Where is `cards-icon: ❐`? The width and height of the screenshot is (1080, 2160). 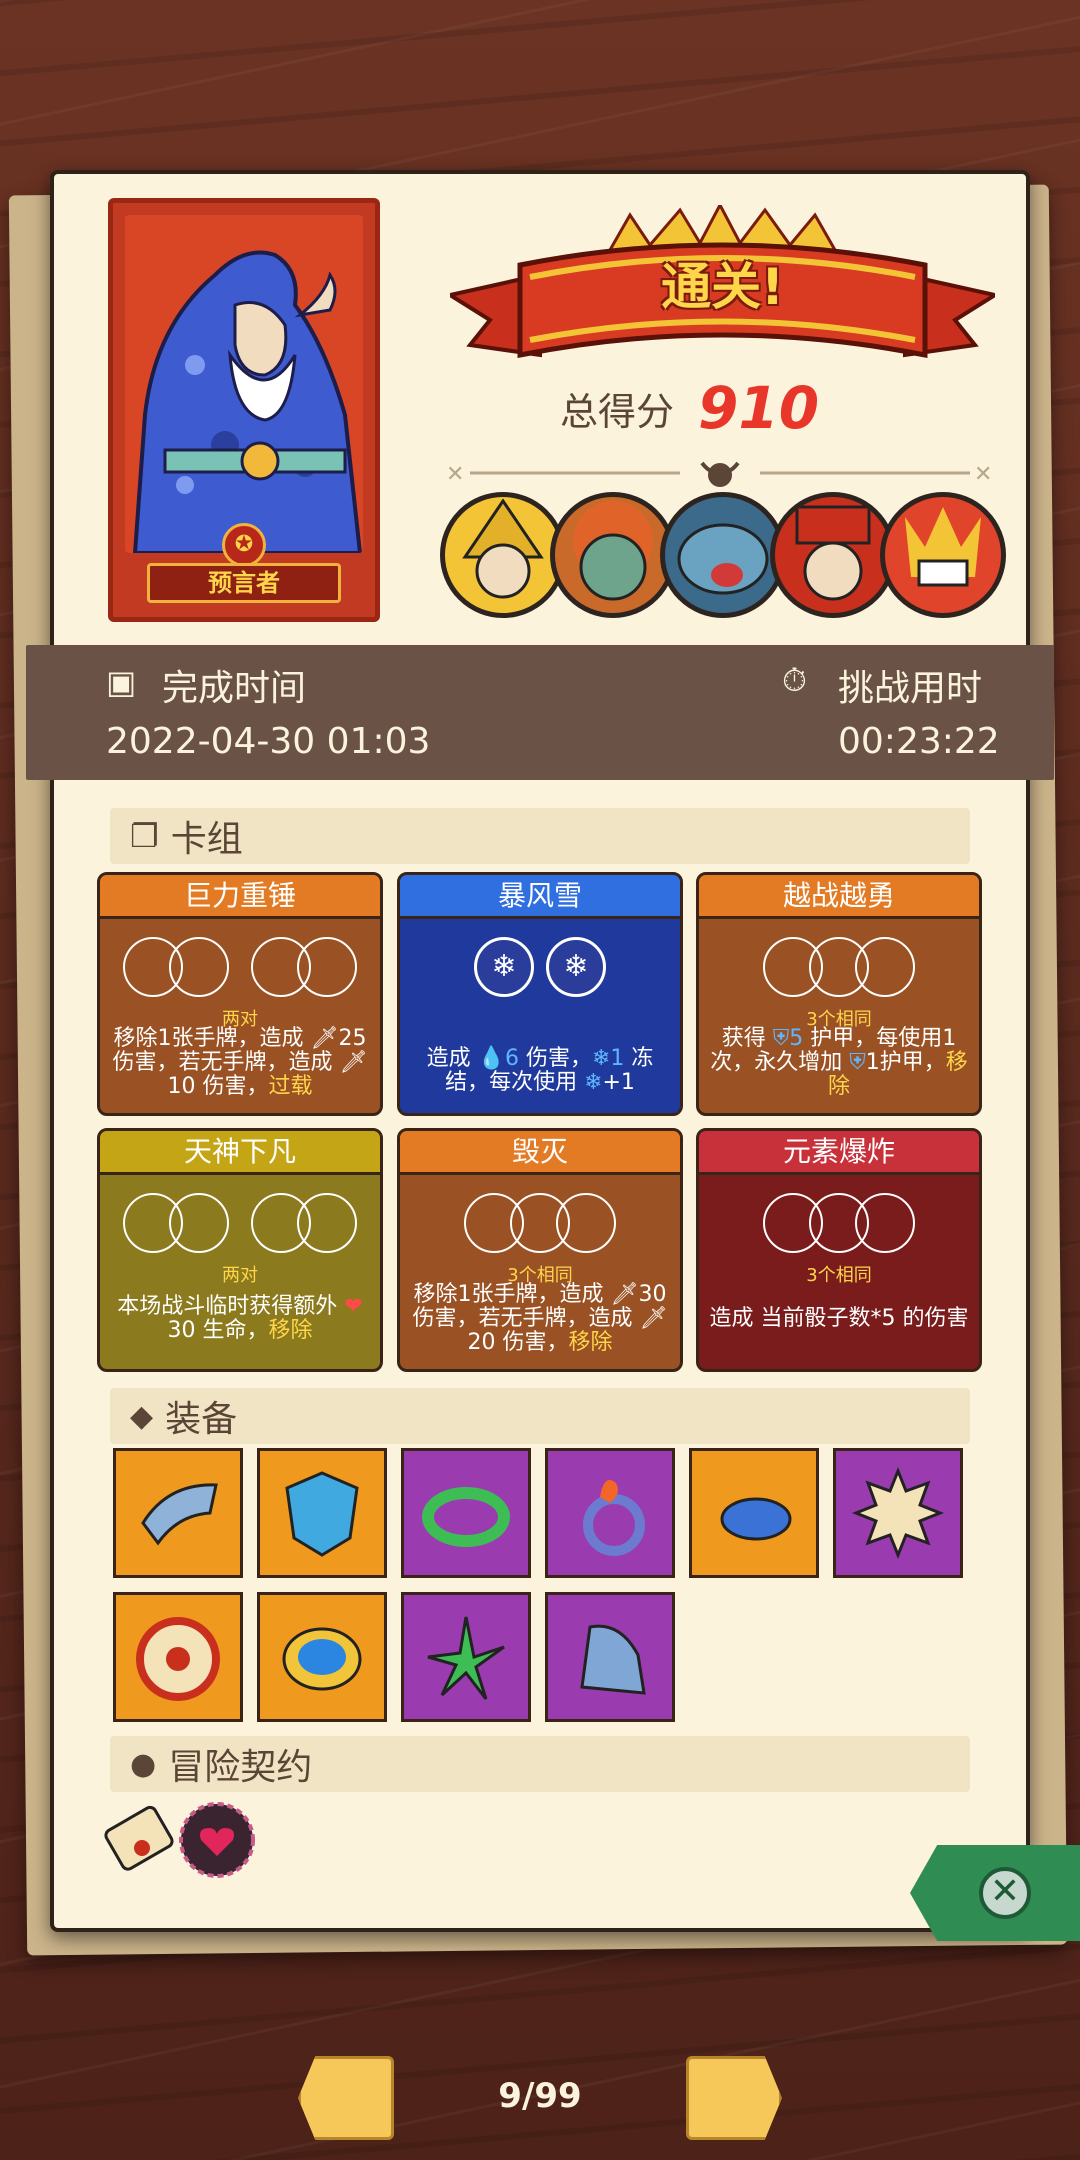
cards-icon: ❐ is located at coordinates (144, 836).